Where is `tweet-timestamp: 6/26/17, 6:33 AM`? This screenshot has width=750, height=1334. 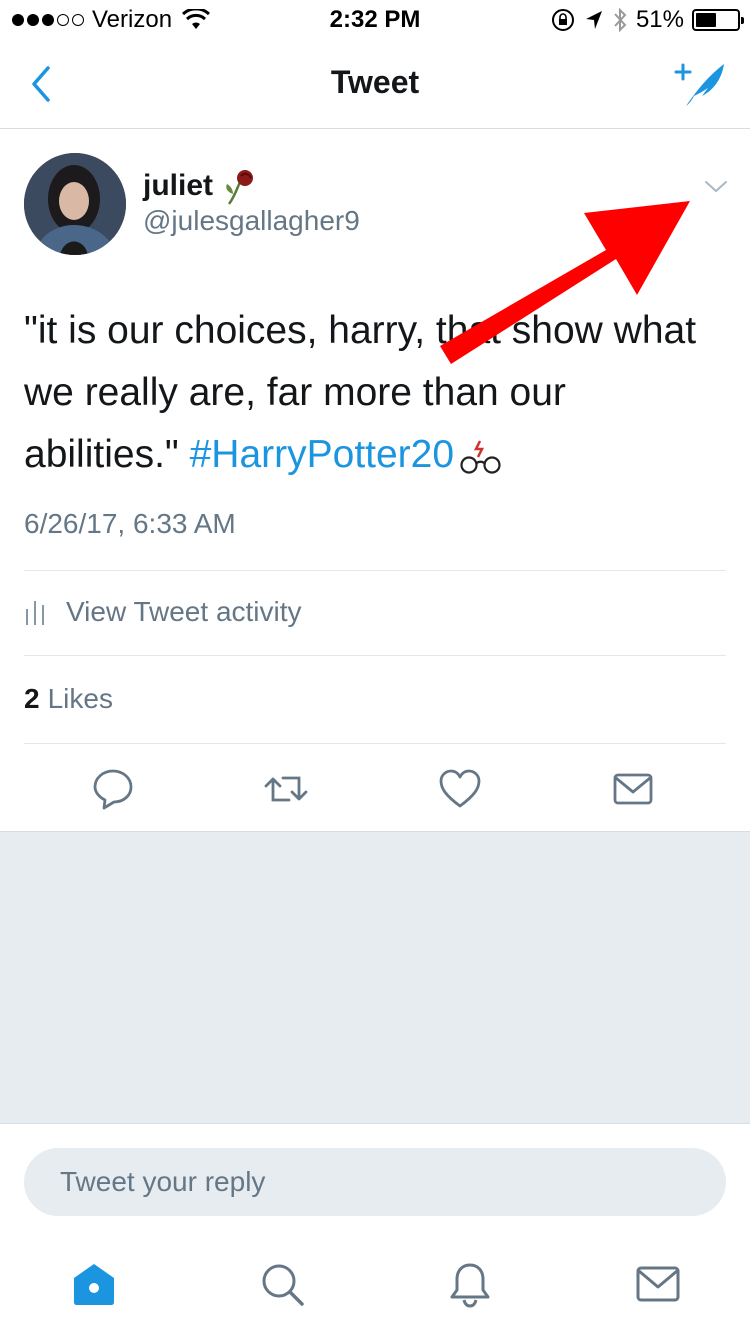 tweet-timestamp: 6/26/17, 6:33 AM is located at coordinates (130, 523).